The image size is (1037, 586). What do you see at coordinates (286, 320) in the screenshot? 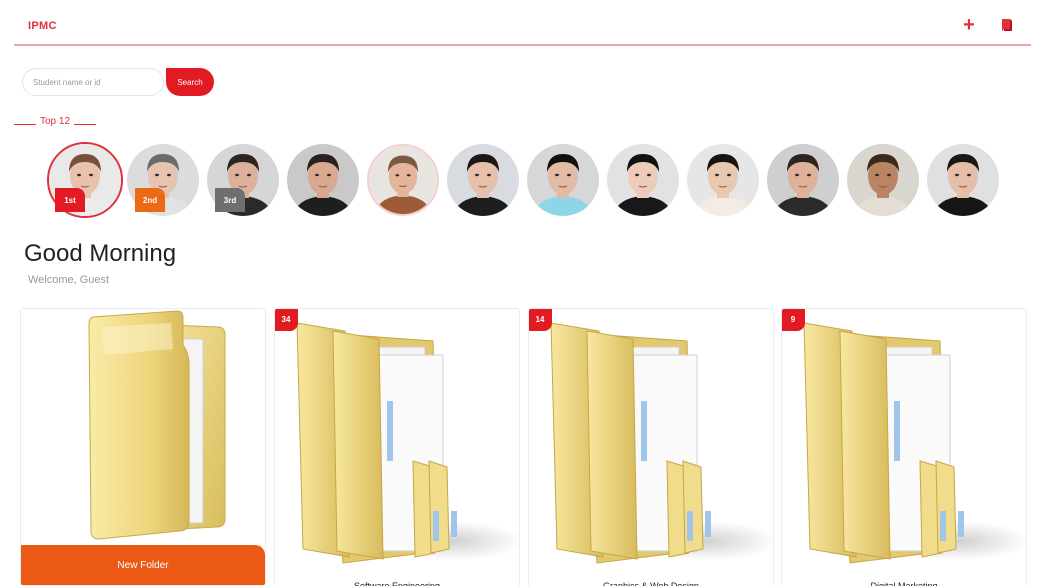
I see `folder-count-badge: 34` at bounding box center [286, 320].